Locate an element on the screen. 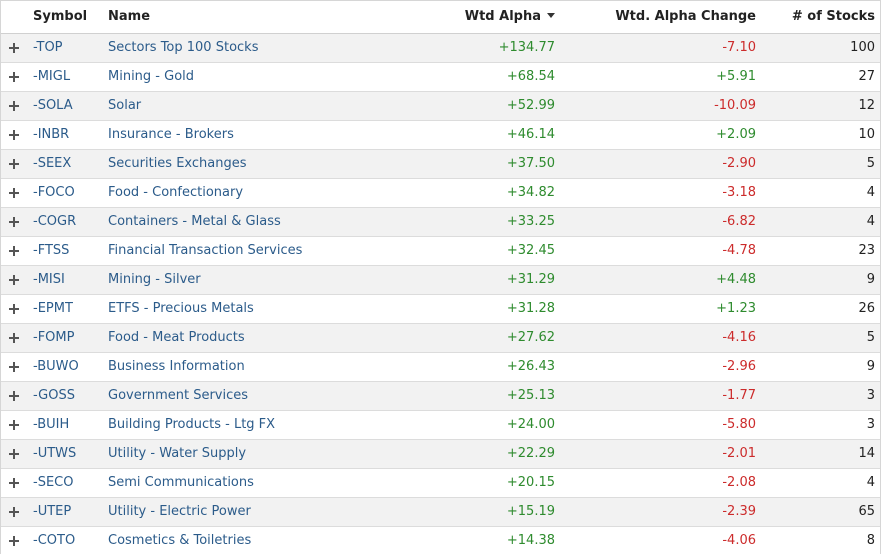 Image resolution: width=882 pixels, height=554 pixels. row-alpha-change: -2.39 is located at coordinates (739, 511).